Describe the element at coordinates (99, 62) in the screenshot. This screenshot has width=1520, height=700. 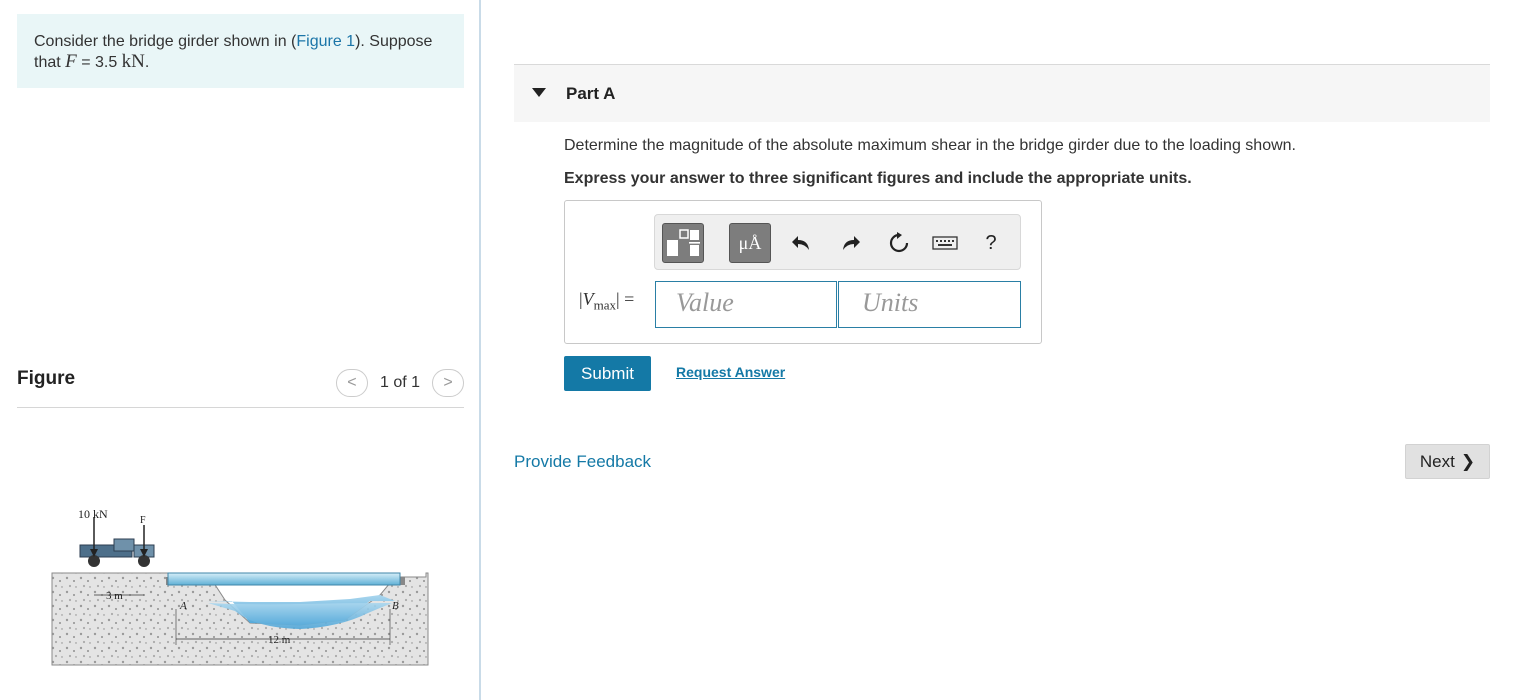
I see `force-value: = 3.5` at that location.